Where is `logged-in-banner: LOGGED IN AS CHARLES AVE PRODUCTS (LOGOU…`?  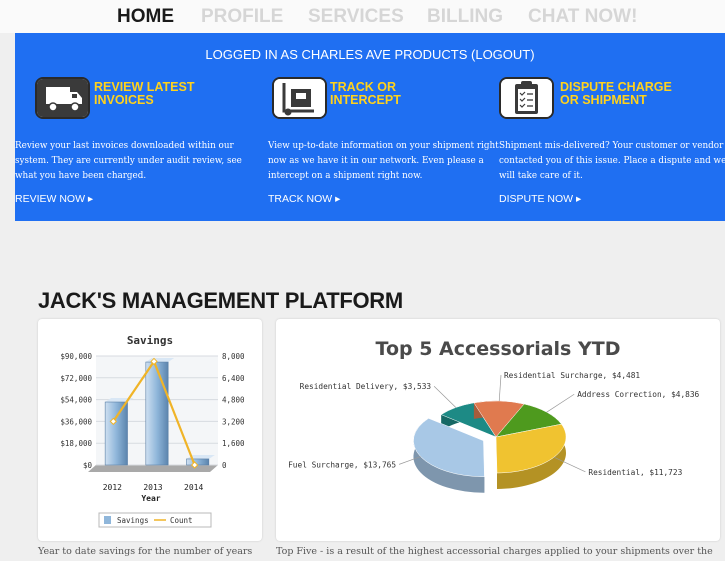
logged-in-banner: LOGGED IN AS CHARLES AVE PRODUCTS (LOGOU… is located at coordinates (370, 54).